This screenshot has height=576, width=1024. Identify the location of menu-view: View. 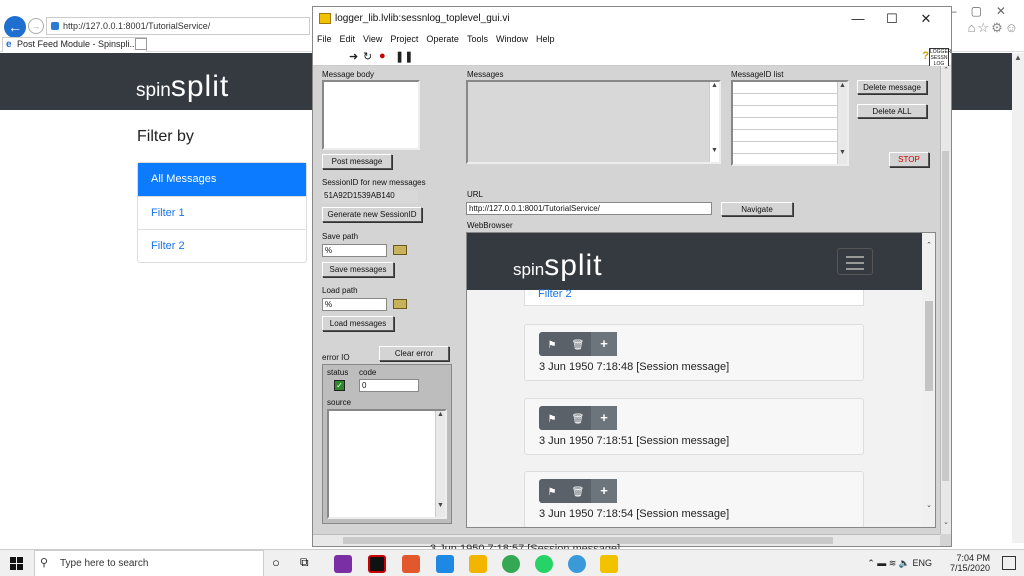
(372, 37).